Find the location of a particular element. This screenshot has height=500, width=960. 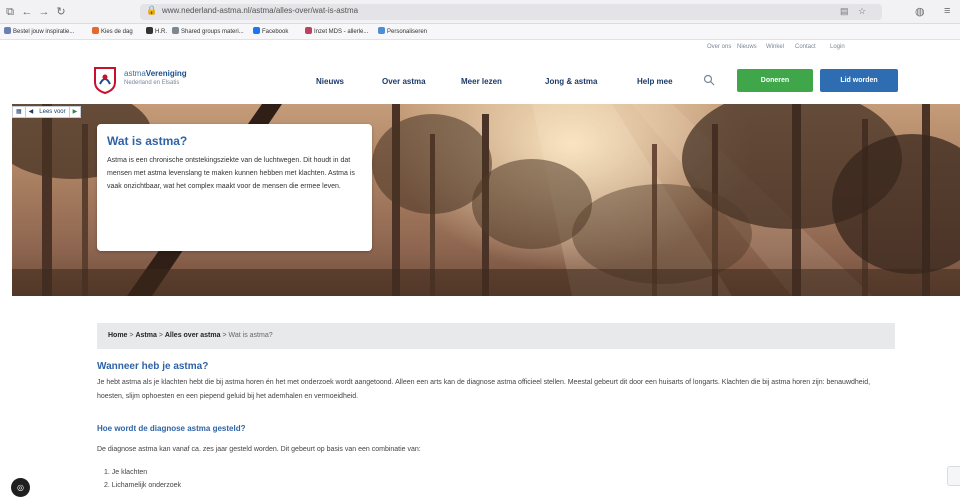

play-icon: ▶ is located at coordinates (74, 112).